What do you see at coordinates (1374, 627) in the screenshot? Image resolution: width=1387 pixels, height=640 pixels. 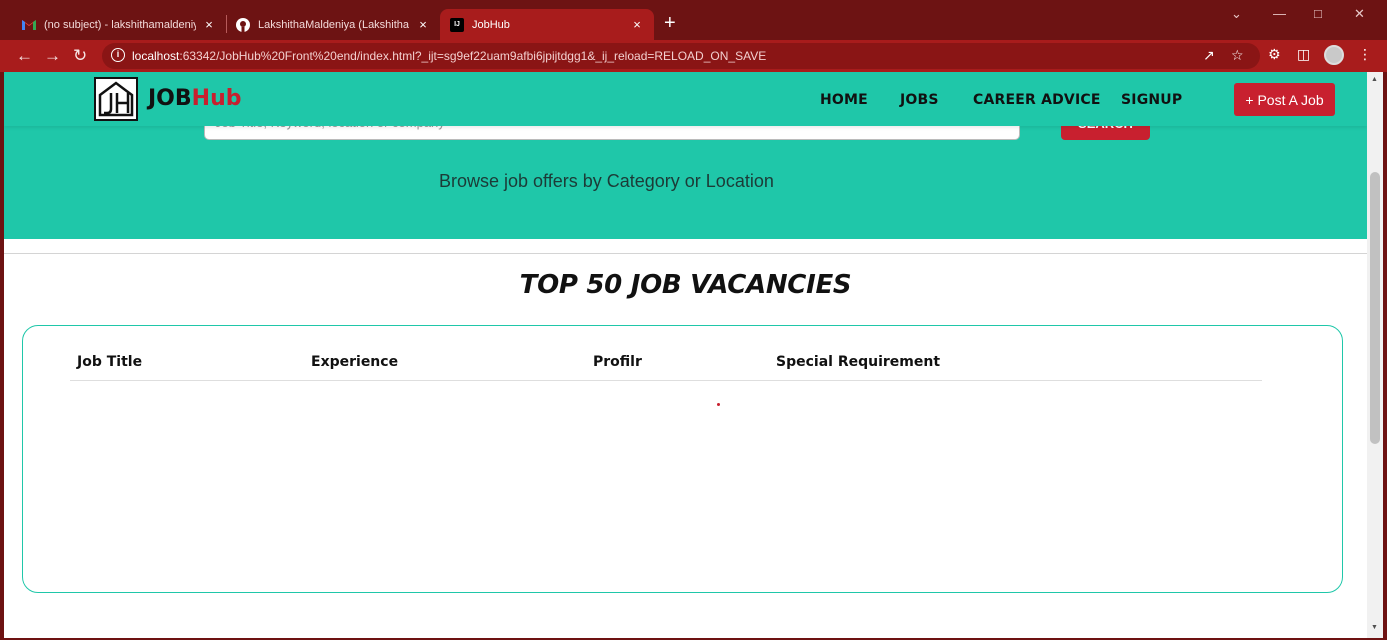 I see `scroll-down-icon: ▼` at bounding box center [1374, 627].